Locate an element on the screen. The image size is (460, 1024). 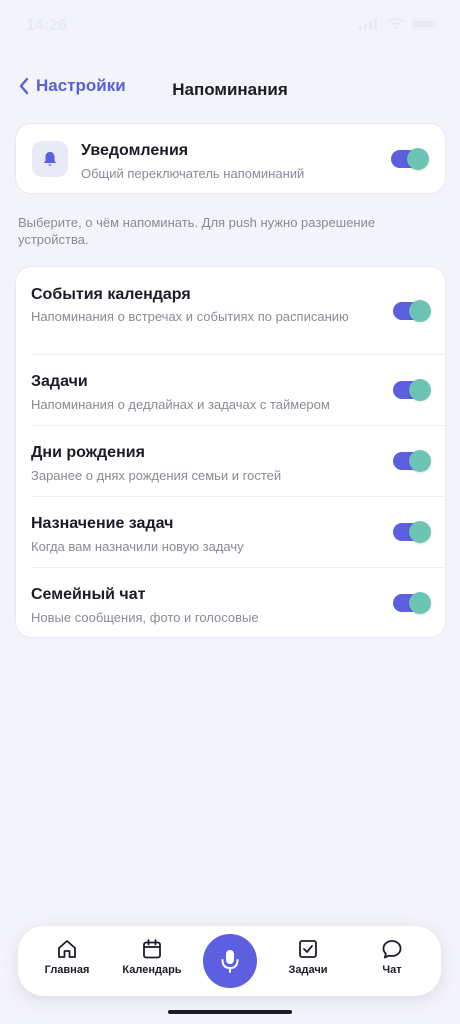
microphone-icon is located at coordinates (230, 961).